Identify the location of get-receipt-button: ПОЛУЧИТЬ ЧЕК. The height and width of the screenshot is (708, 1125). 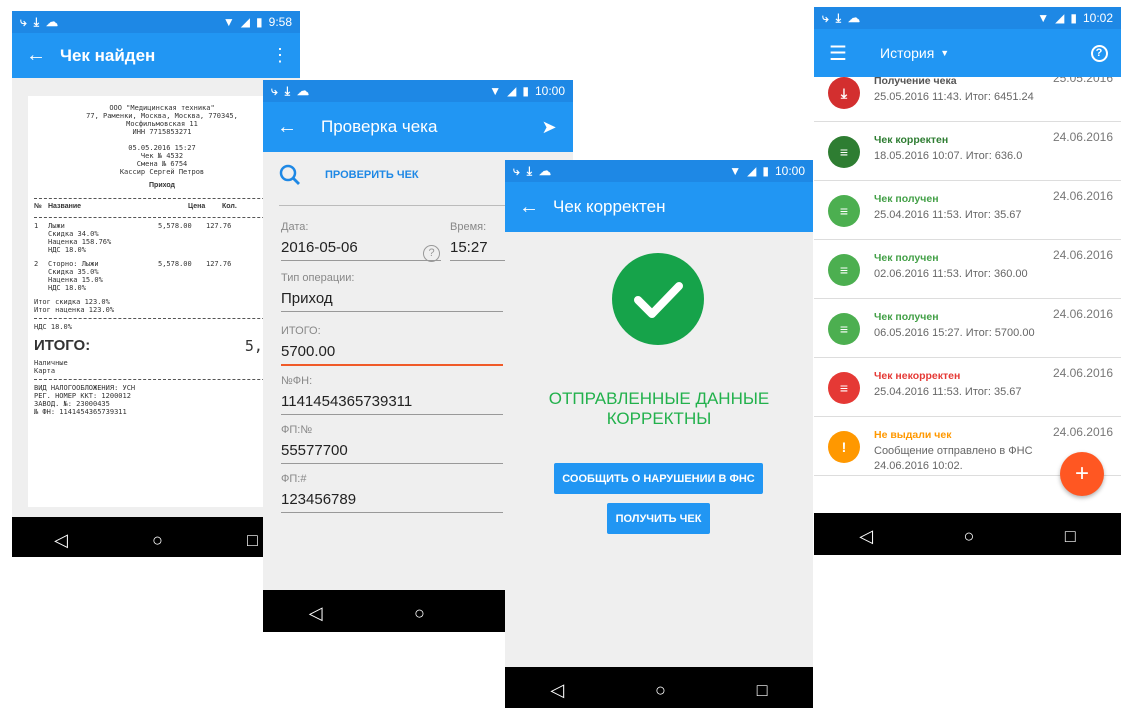
(658, 518).